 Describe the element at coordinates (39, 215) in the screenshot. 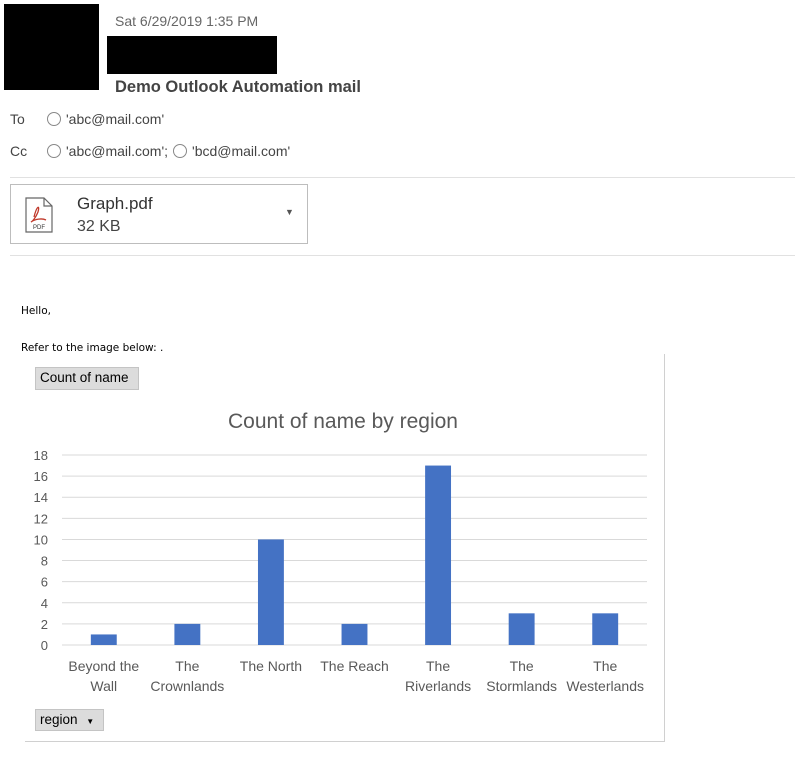

I see `pdf-file-icon: PDF` at that location.